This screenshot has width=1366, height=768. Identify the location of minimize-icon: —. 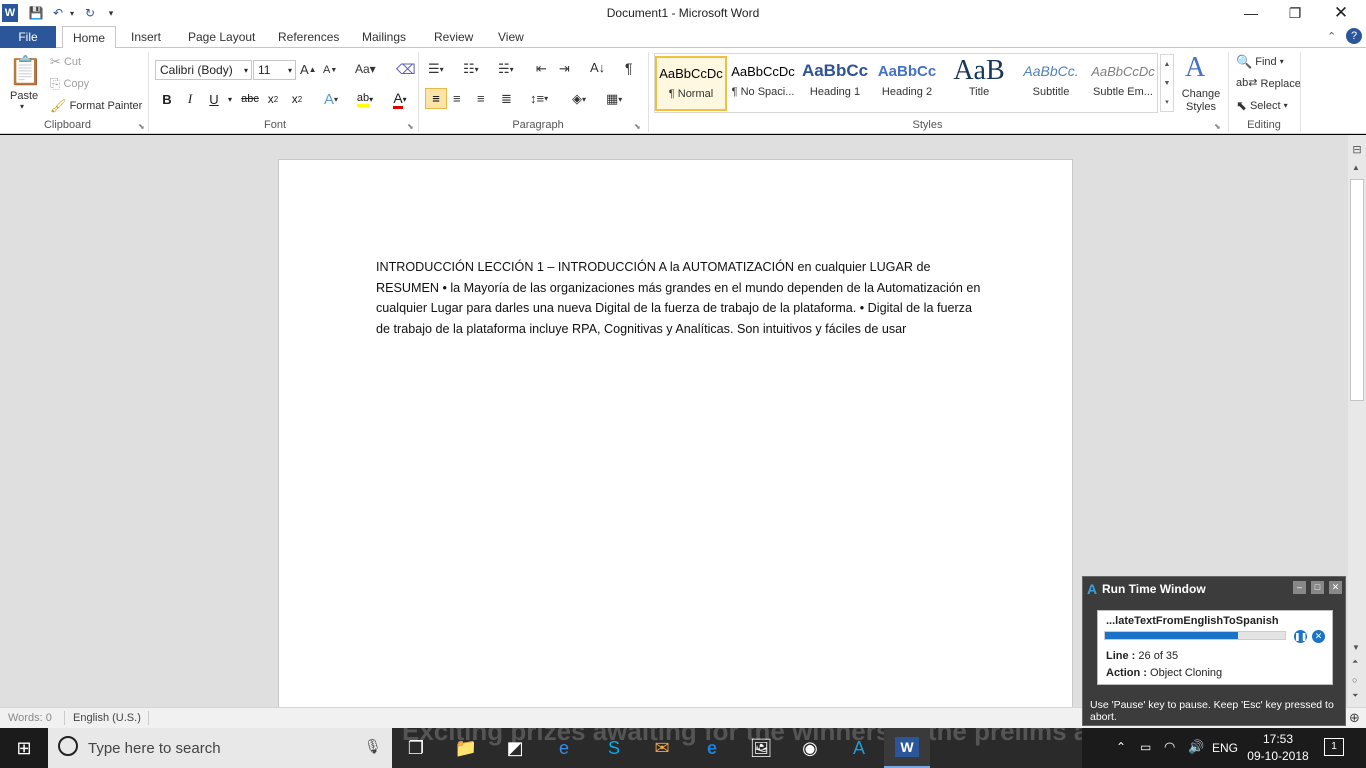
(1251, 13).